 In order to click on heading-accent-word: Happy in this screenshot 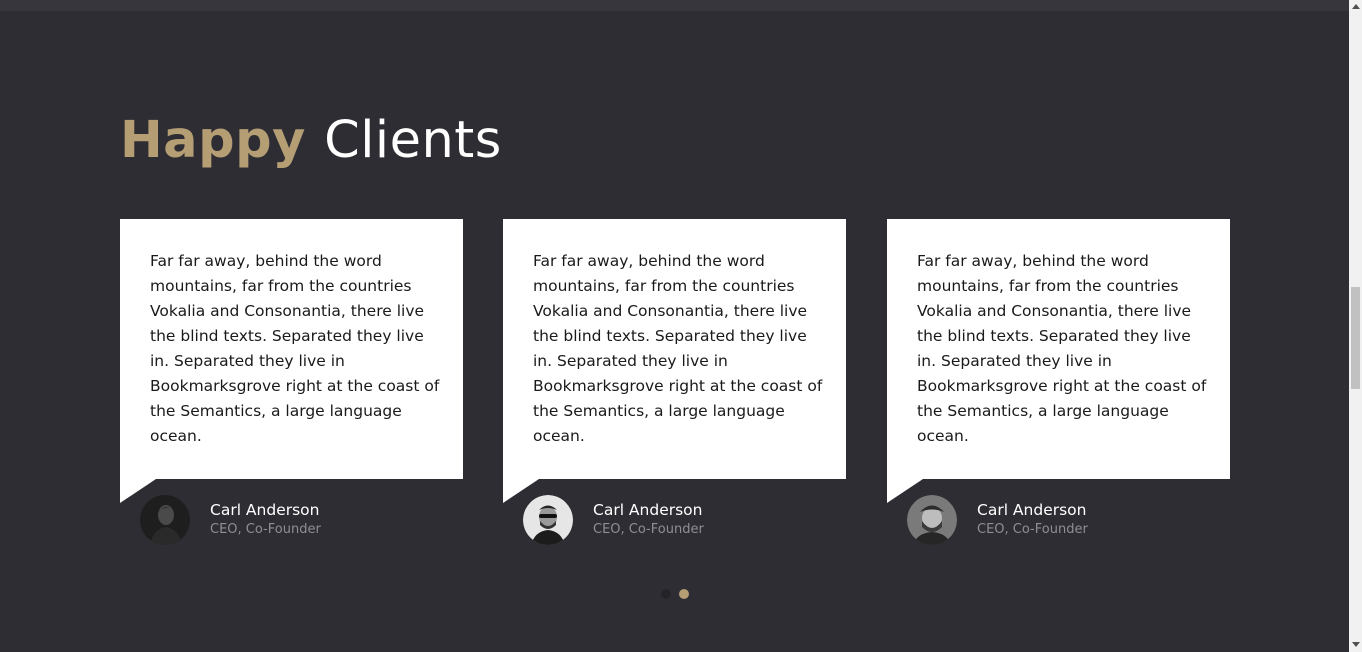, I will do `click(213, 140)`.